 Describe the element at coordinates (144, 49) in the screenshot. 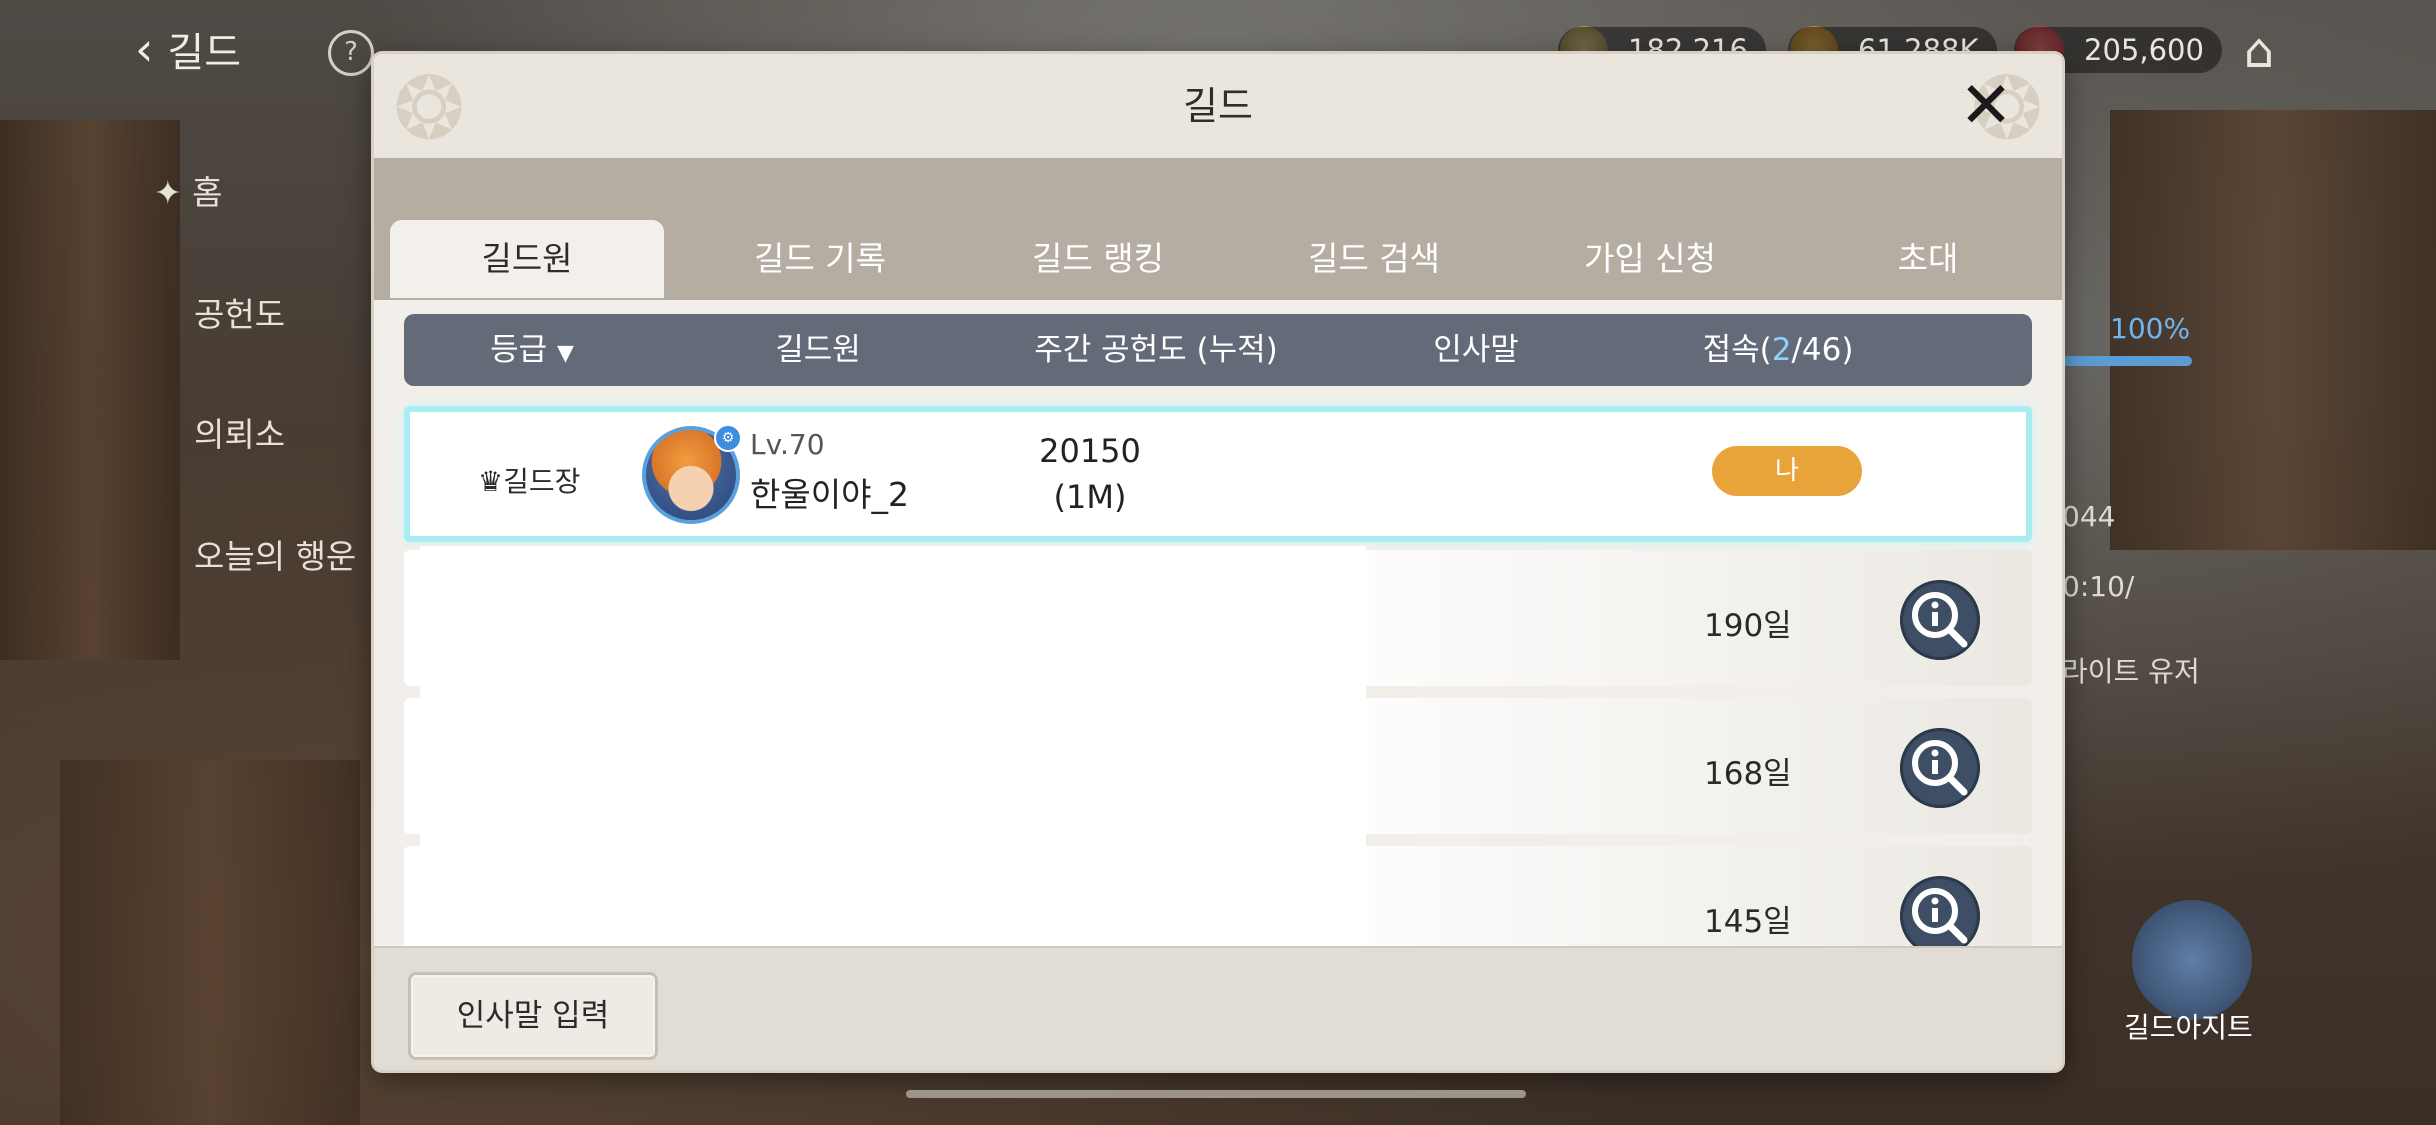

I see `chevron-left-icon: ‹` at that location.